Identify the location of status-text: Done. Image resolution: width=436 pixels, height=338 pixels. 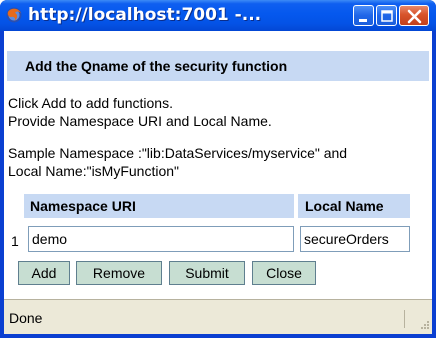
(207, 319).